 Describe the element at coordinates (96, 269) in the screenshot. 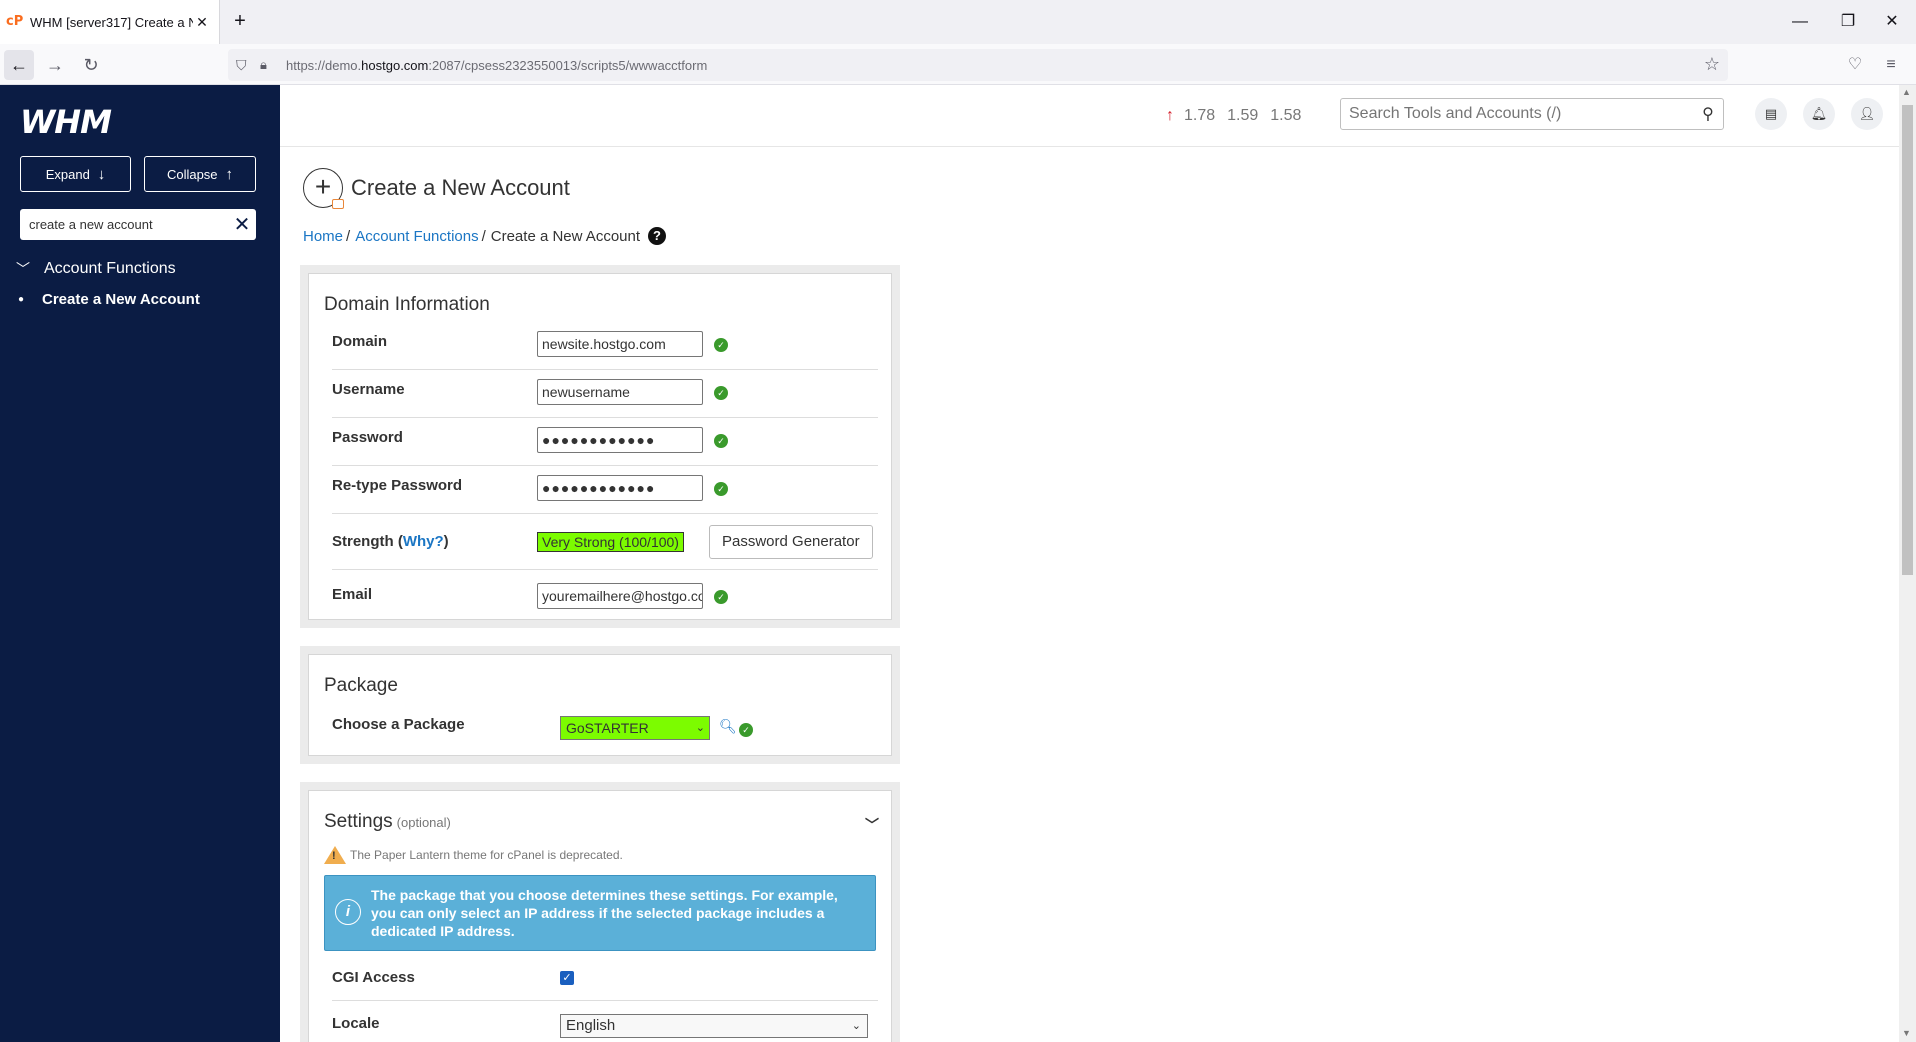

I see `sidebar-group-account-functions: ﹀ Account Functions` at that location.